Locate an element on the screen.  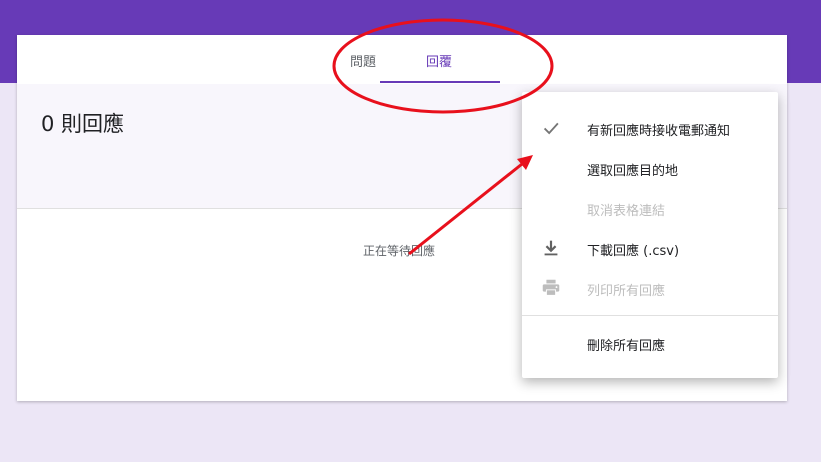
menu-item-label: 列印所有回應 is located at coordinates (626, 291).